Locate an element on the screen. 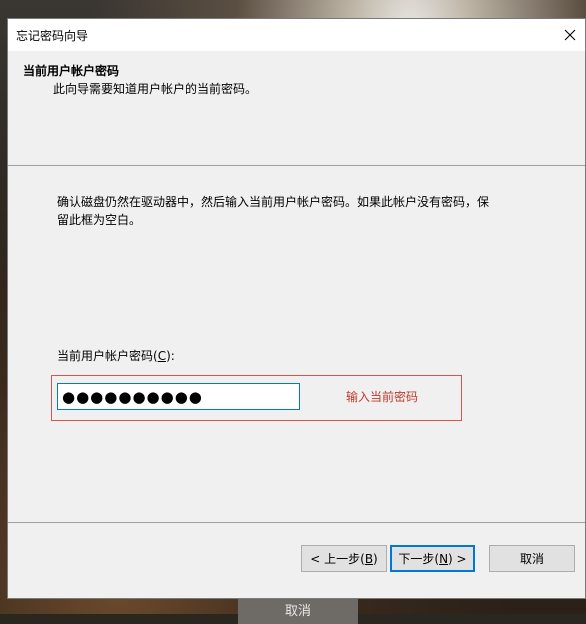 Image resolution: width=586 pixels, height=624 pixels. password-label-suffix: ): is located at coordinates (170, 356).